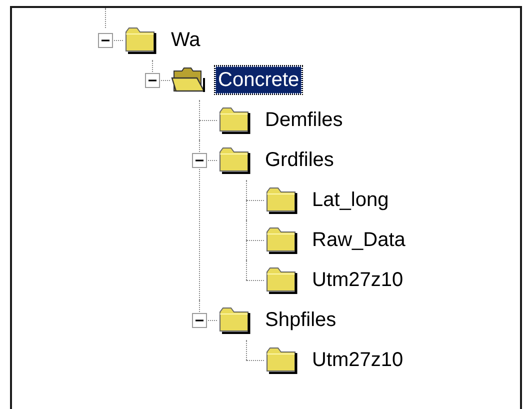 Image resolution: width=532 pixels, height=409 pixels. I want to click on folder-label: Raw_Data, so click(358, 240).